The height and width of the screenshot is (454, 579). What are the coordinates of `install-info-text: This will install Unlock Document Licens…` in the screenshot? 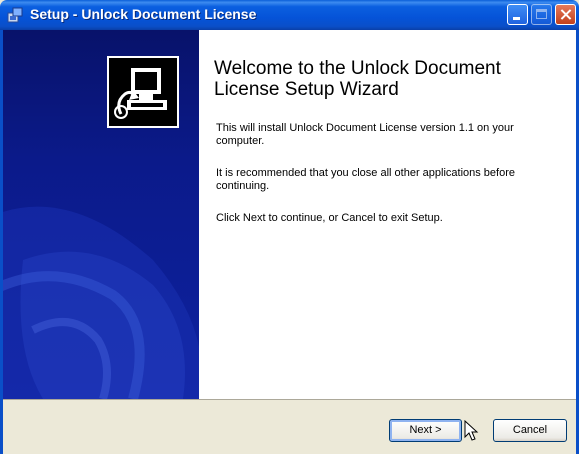 It's located at (365, 134).